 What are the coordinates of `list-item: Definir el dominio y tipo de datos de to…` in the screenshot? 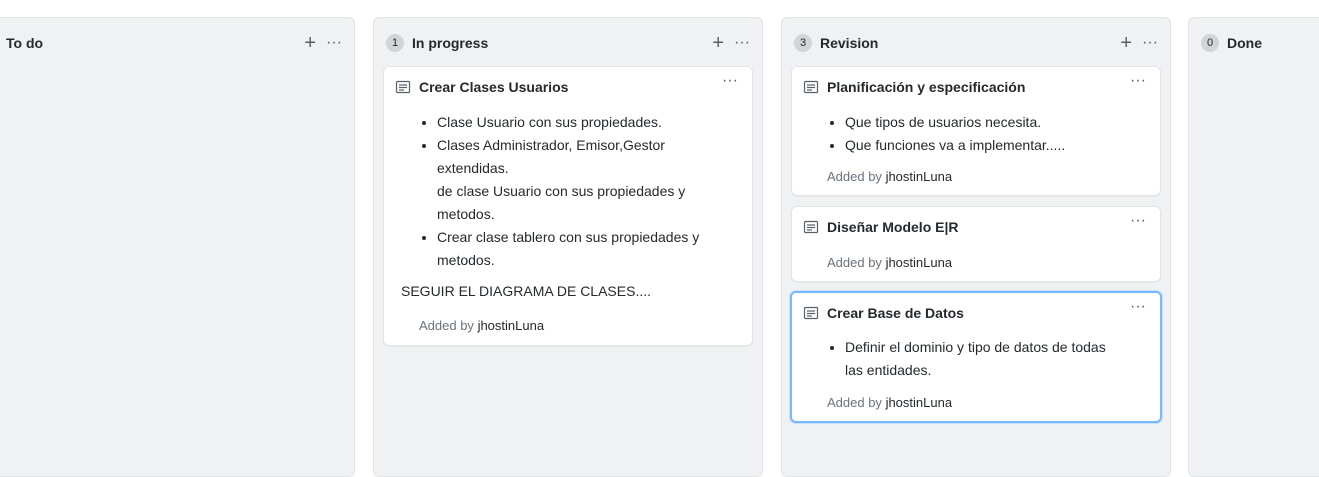 It's located at (982, 359).